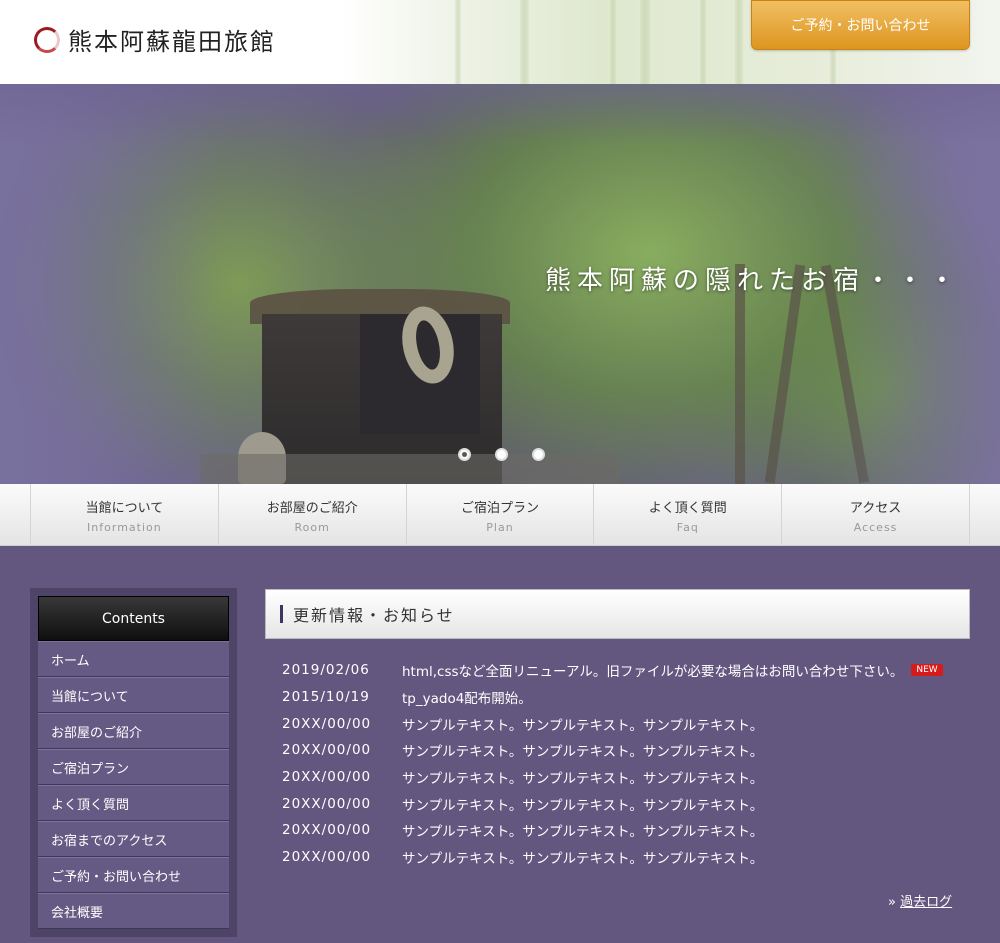 The width and height of the screenshot is (1000, 943). I want to click on nav-item-plan: ご宿泊プラン Plan, so click(501, 515).